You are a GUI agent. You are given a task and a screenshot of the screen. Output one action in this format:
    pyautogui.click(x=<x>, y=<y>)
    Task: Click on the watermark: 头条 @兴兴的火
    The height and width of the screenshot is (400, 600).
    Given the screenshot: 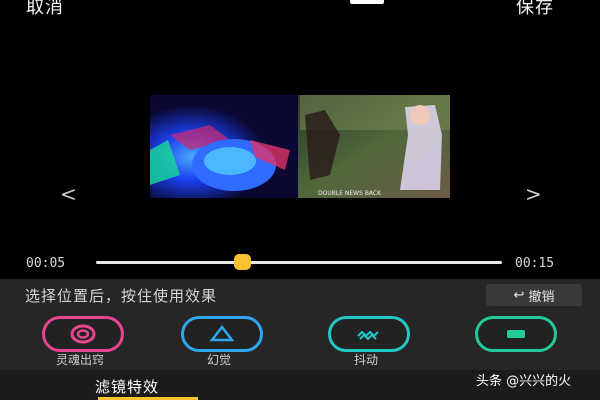 What is the action you would take?
    pyautogui.click(x=523, y=379)
    